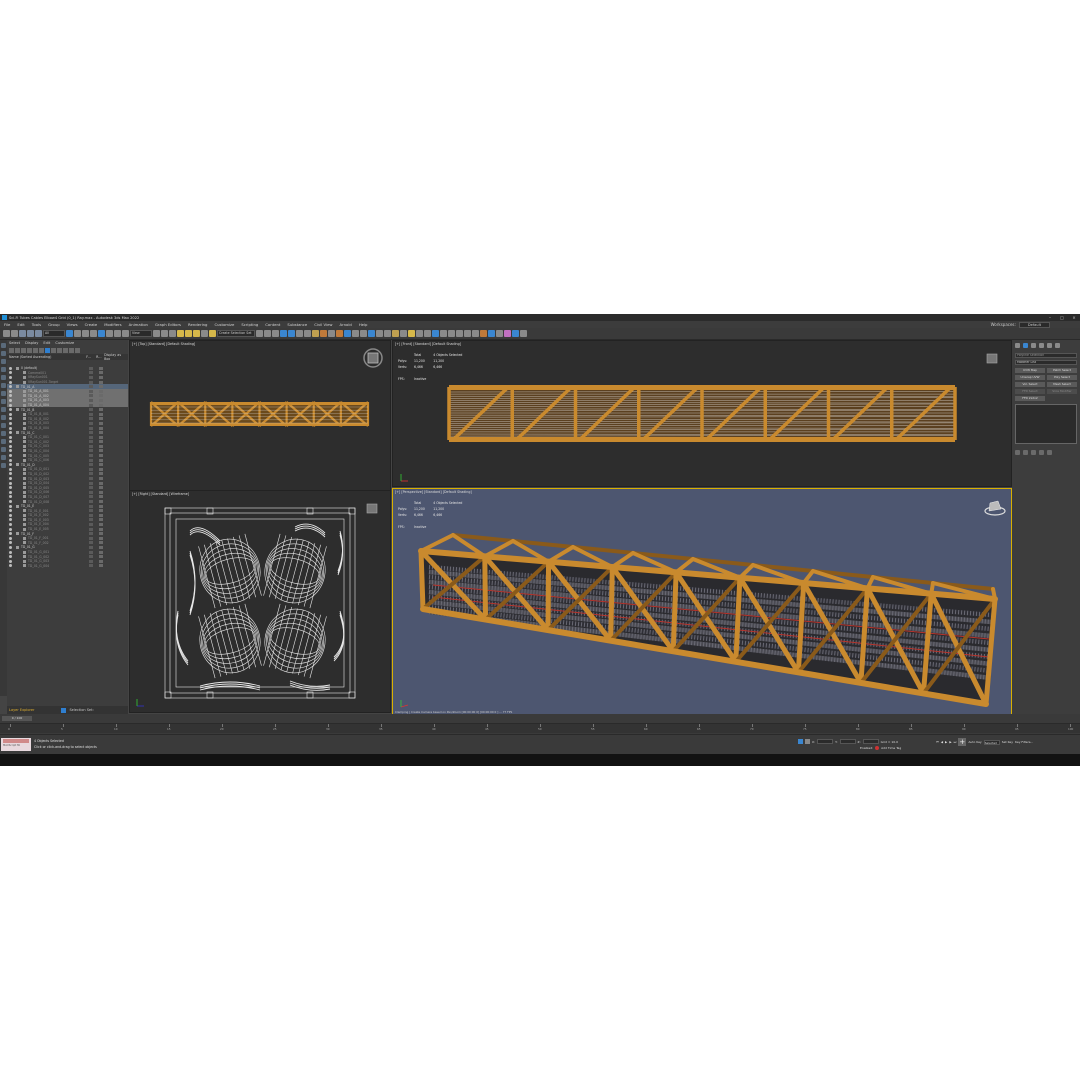 The image size is (1080, 1080). I want to click on a360-gallery-icon, so click(355, 333).